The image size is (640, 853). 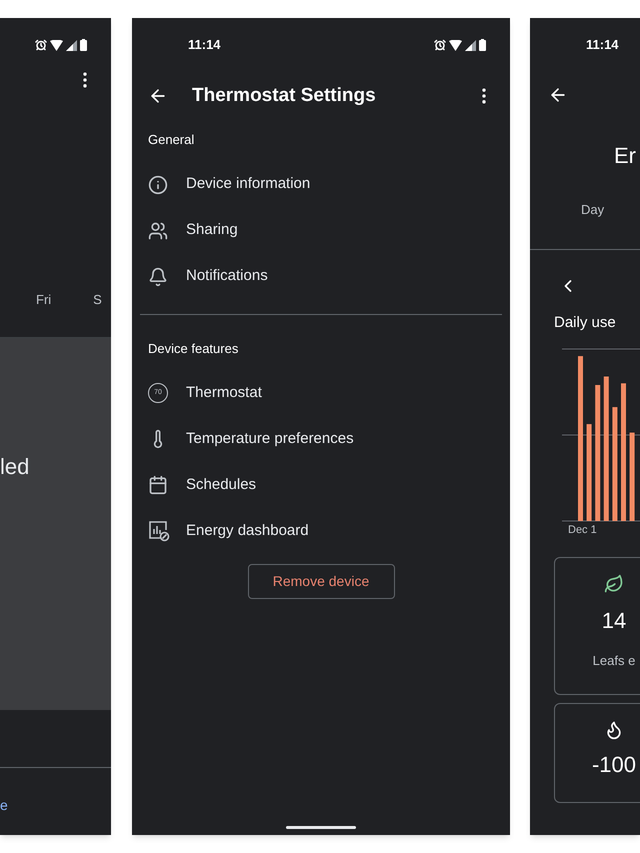 I want to click on remove-device-button: Remove device, so click(x=321, y=581).